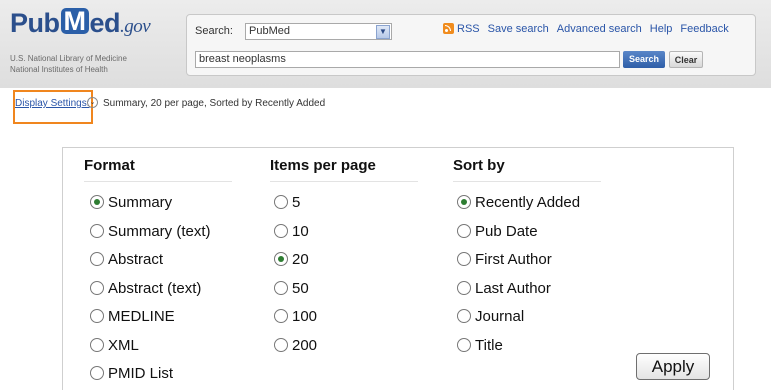 The width and height of the screenshot is (771, 390). I want to click on logo-subtitle-library: U.S. National Library of Medicine, so click(68, 58).